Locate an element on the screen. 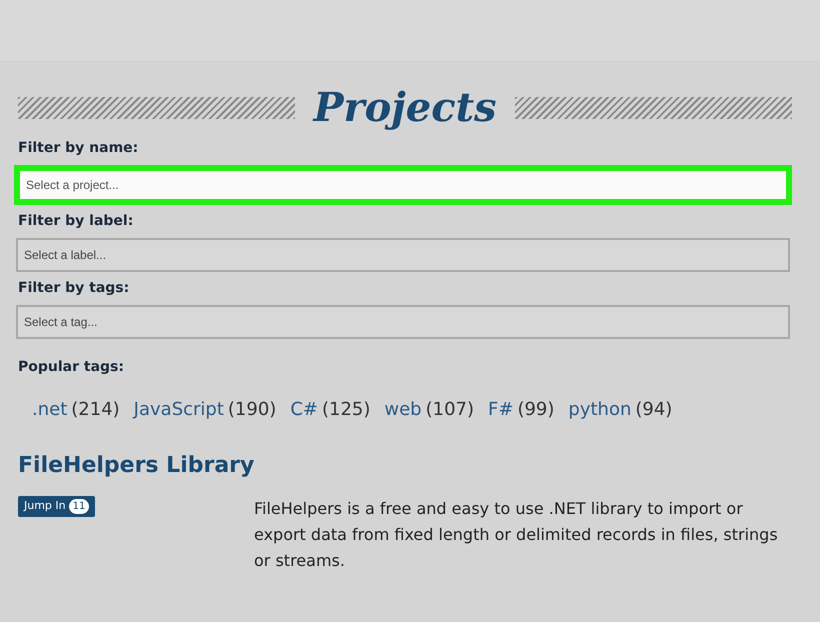 The image size is (820, 622). page-title: Projects is located at coordinates (405, 108).